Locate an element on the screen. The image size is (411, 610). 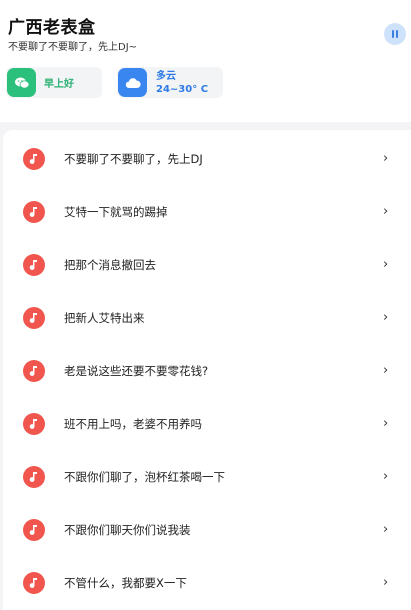
pause-button is located at coordinates (395, 34).